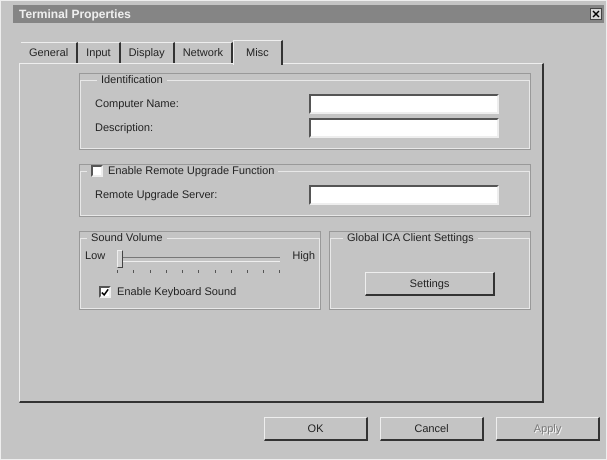 The image size is (607, 460). I want to click on field-label: Remote Upgrade Server:, so click(156, 195).